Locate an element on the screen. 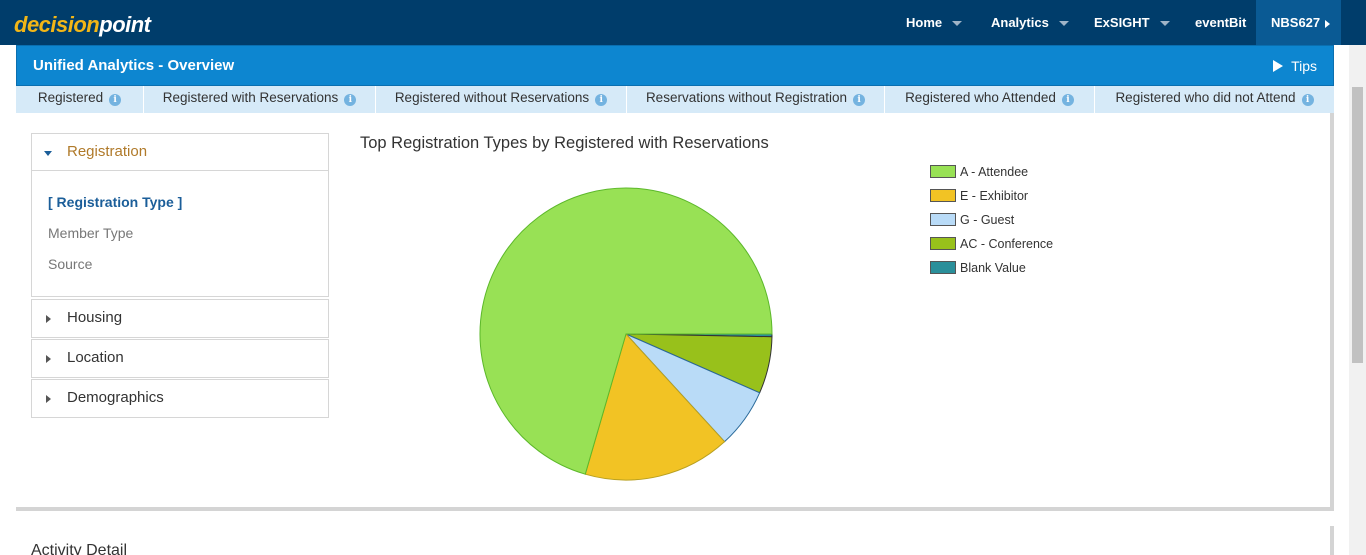  accordion-label: Registration is located at coordinates (107, 151).